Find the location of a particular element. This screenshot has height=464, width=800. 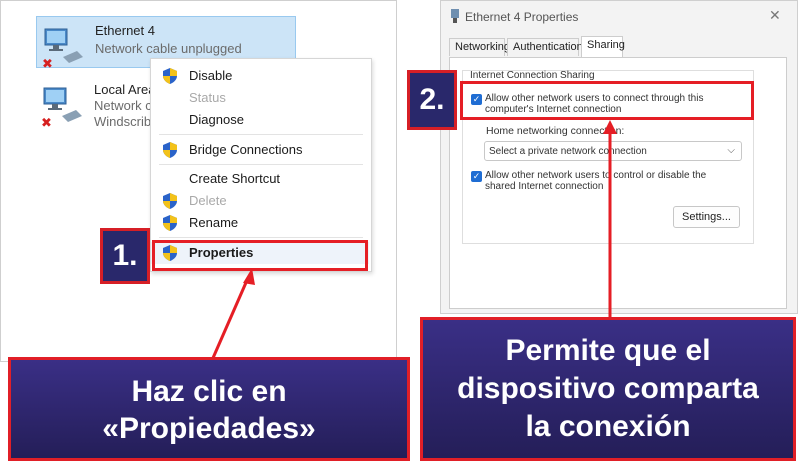

callout-right-line3: la conexión is located at coordinates (608, 426).